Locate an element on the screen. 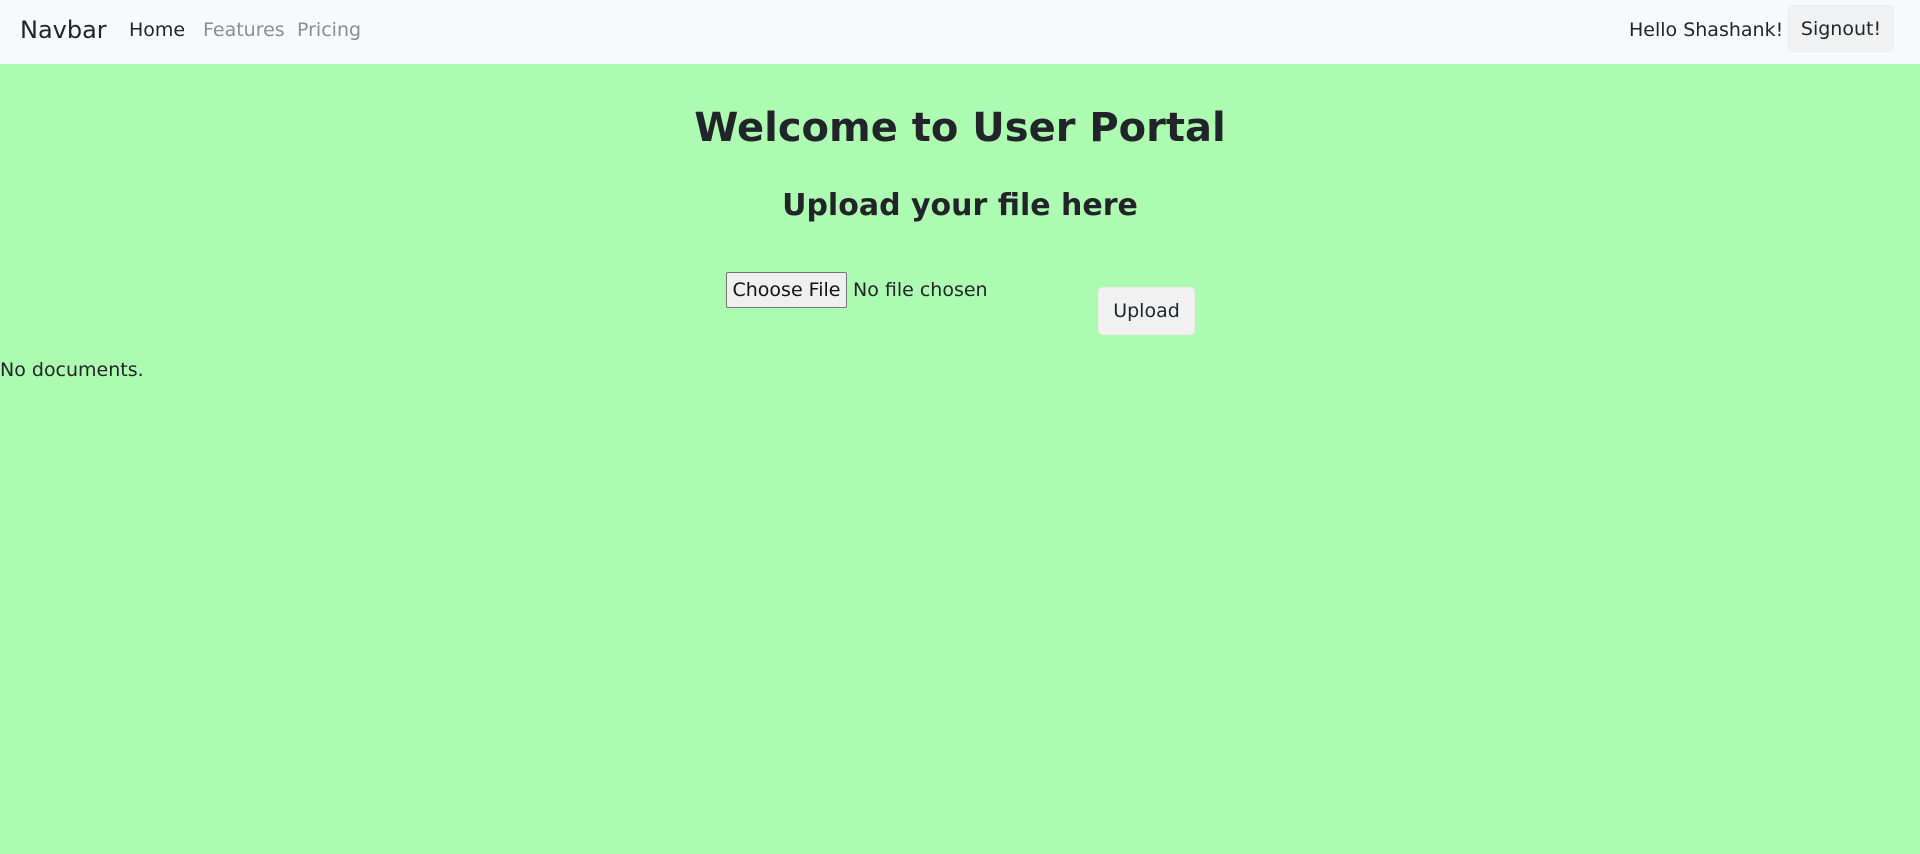  nav-link-home: Home is located at coordinates (157, 30).